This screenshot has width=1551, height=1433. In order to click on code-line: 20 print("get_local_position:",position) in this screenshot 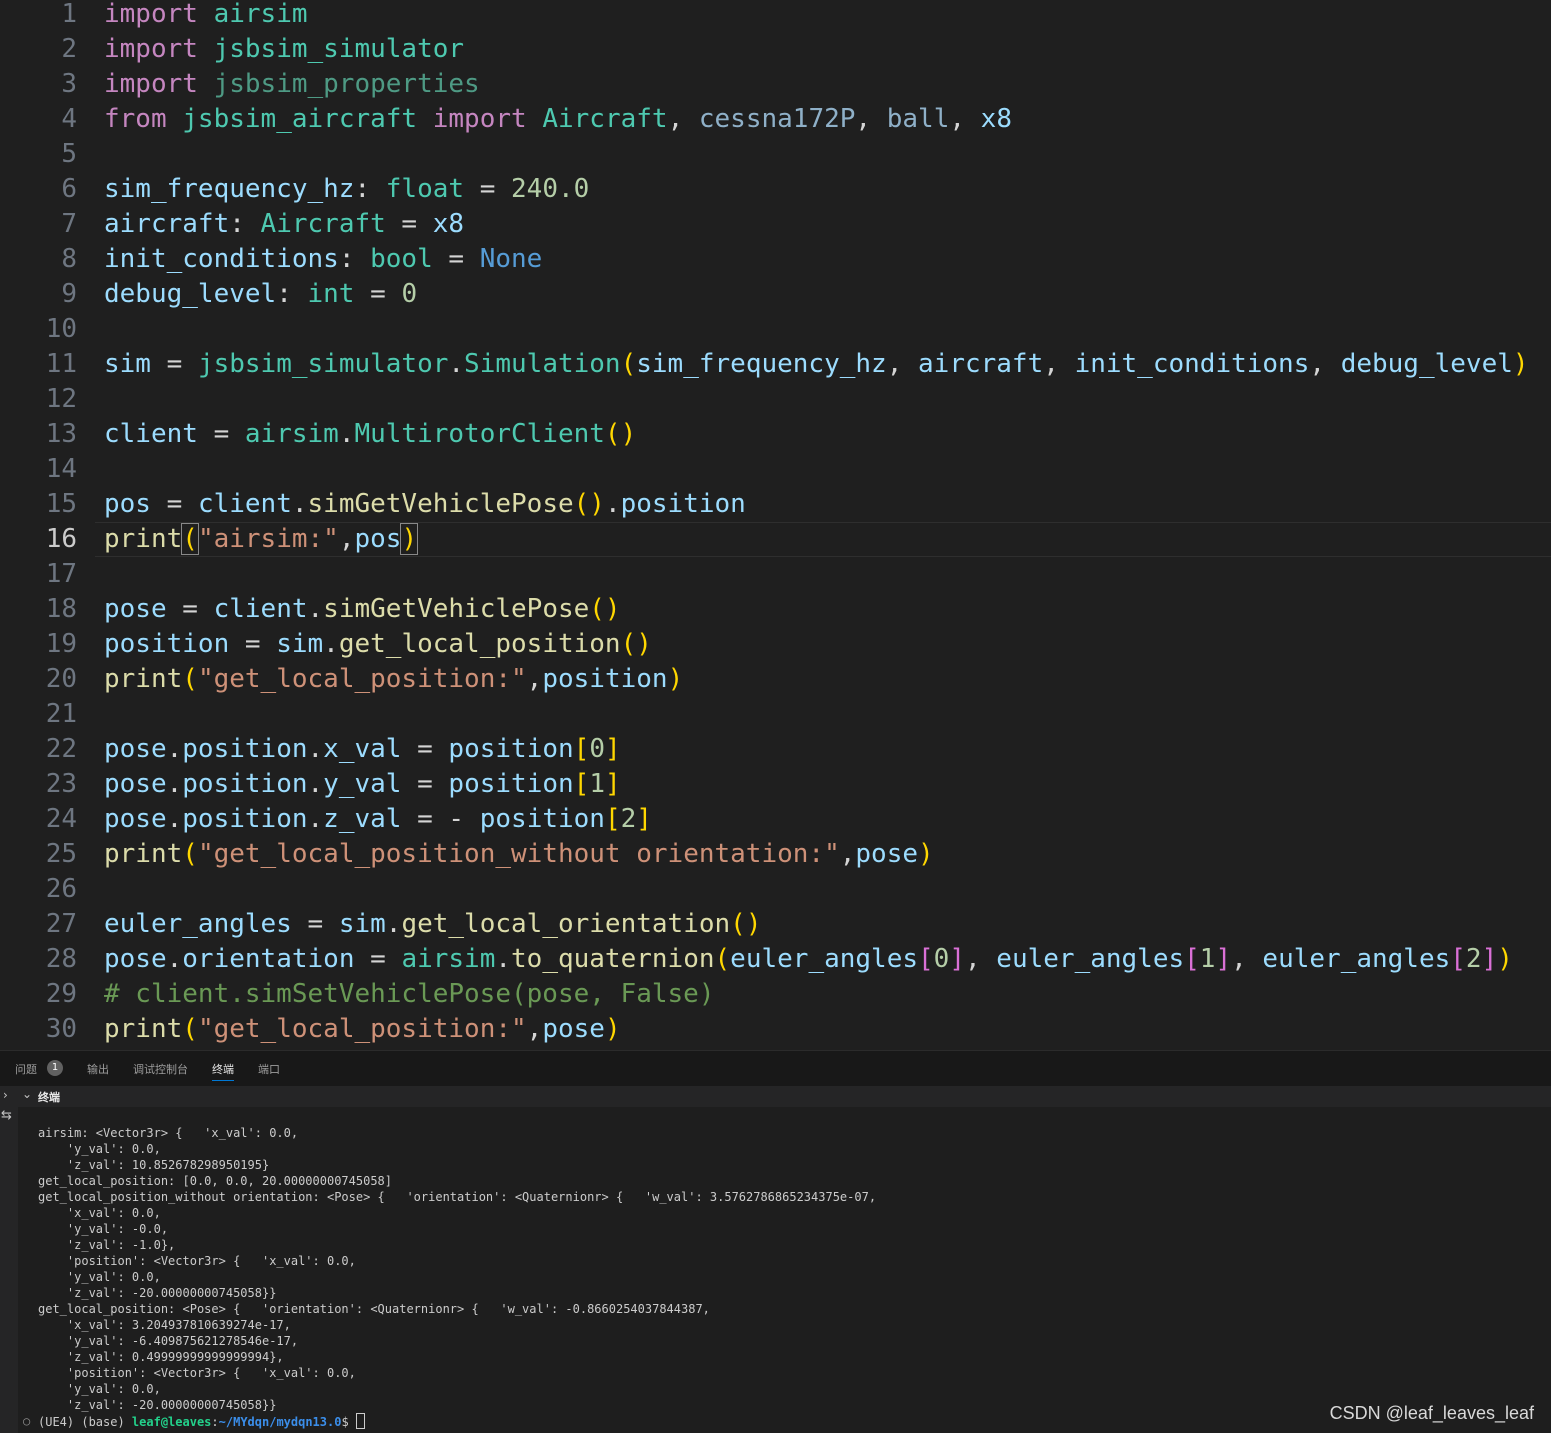, I will do `click(775, 679)`.